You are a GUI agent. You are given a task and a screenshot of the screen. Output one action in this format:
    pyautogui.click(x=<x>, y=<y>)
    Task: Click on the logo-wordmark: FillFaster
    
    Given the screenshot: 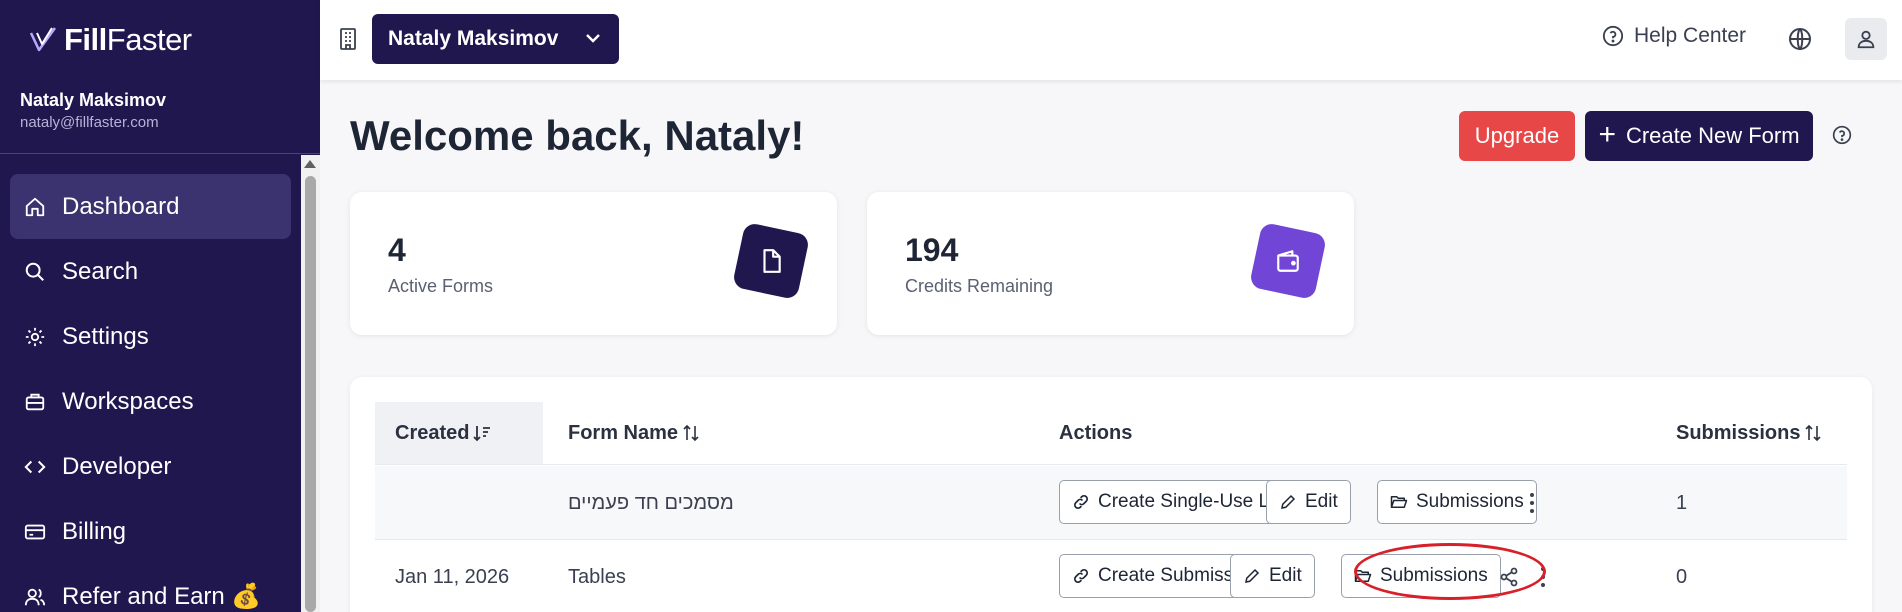 What is the action you would take?
    pyautogui.click(x=128, y=39)
    